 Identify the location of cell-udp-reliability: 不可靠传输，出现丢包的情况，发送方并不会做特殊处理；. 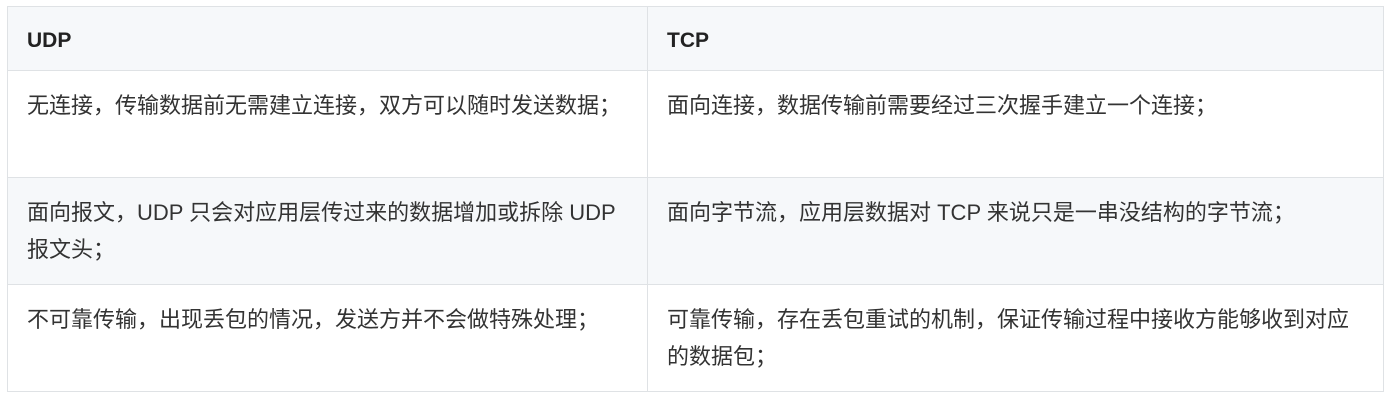
(327, 338).